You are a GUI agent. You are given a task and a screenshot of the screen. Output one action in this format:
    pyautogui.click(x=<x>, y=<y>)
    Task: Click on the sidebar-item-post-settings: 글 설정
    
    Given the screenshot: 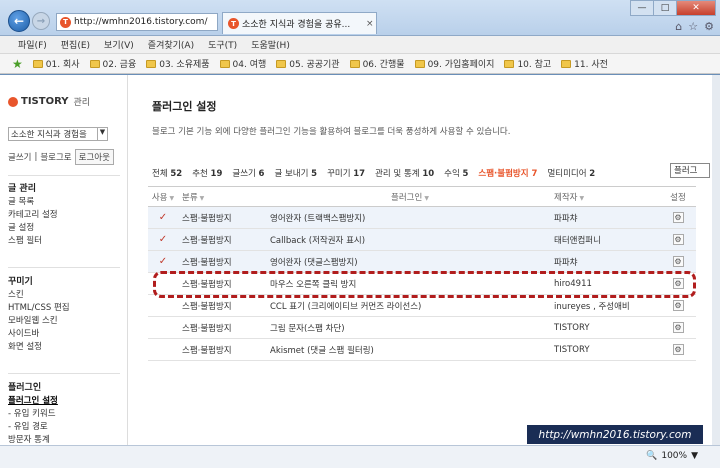 What is the action you would take?
    pyautogui.click(x=33, y=228)
    